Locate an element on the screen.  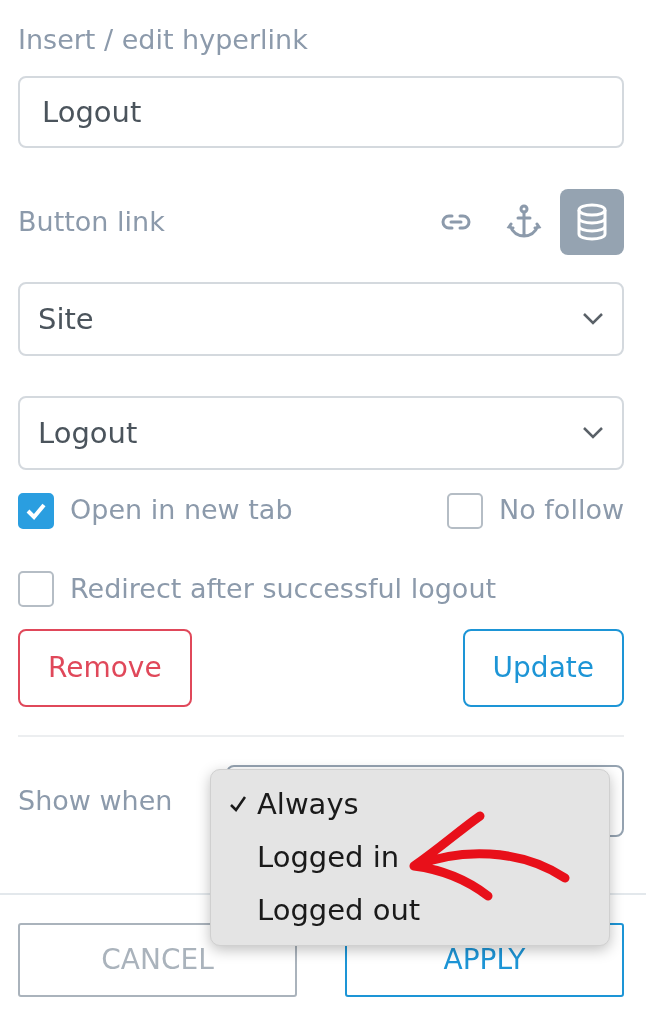
dialog-title: Insert / edit hyperlink is located at coordinates (163, 40).